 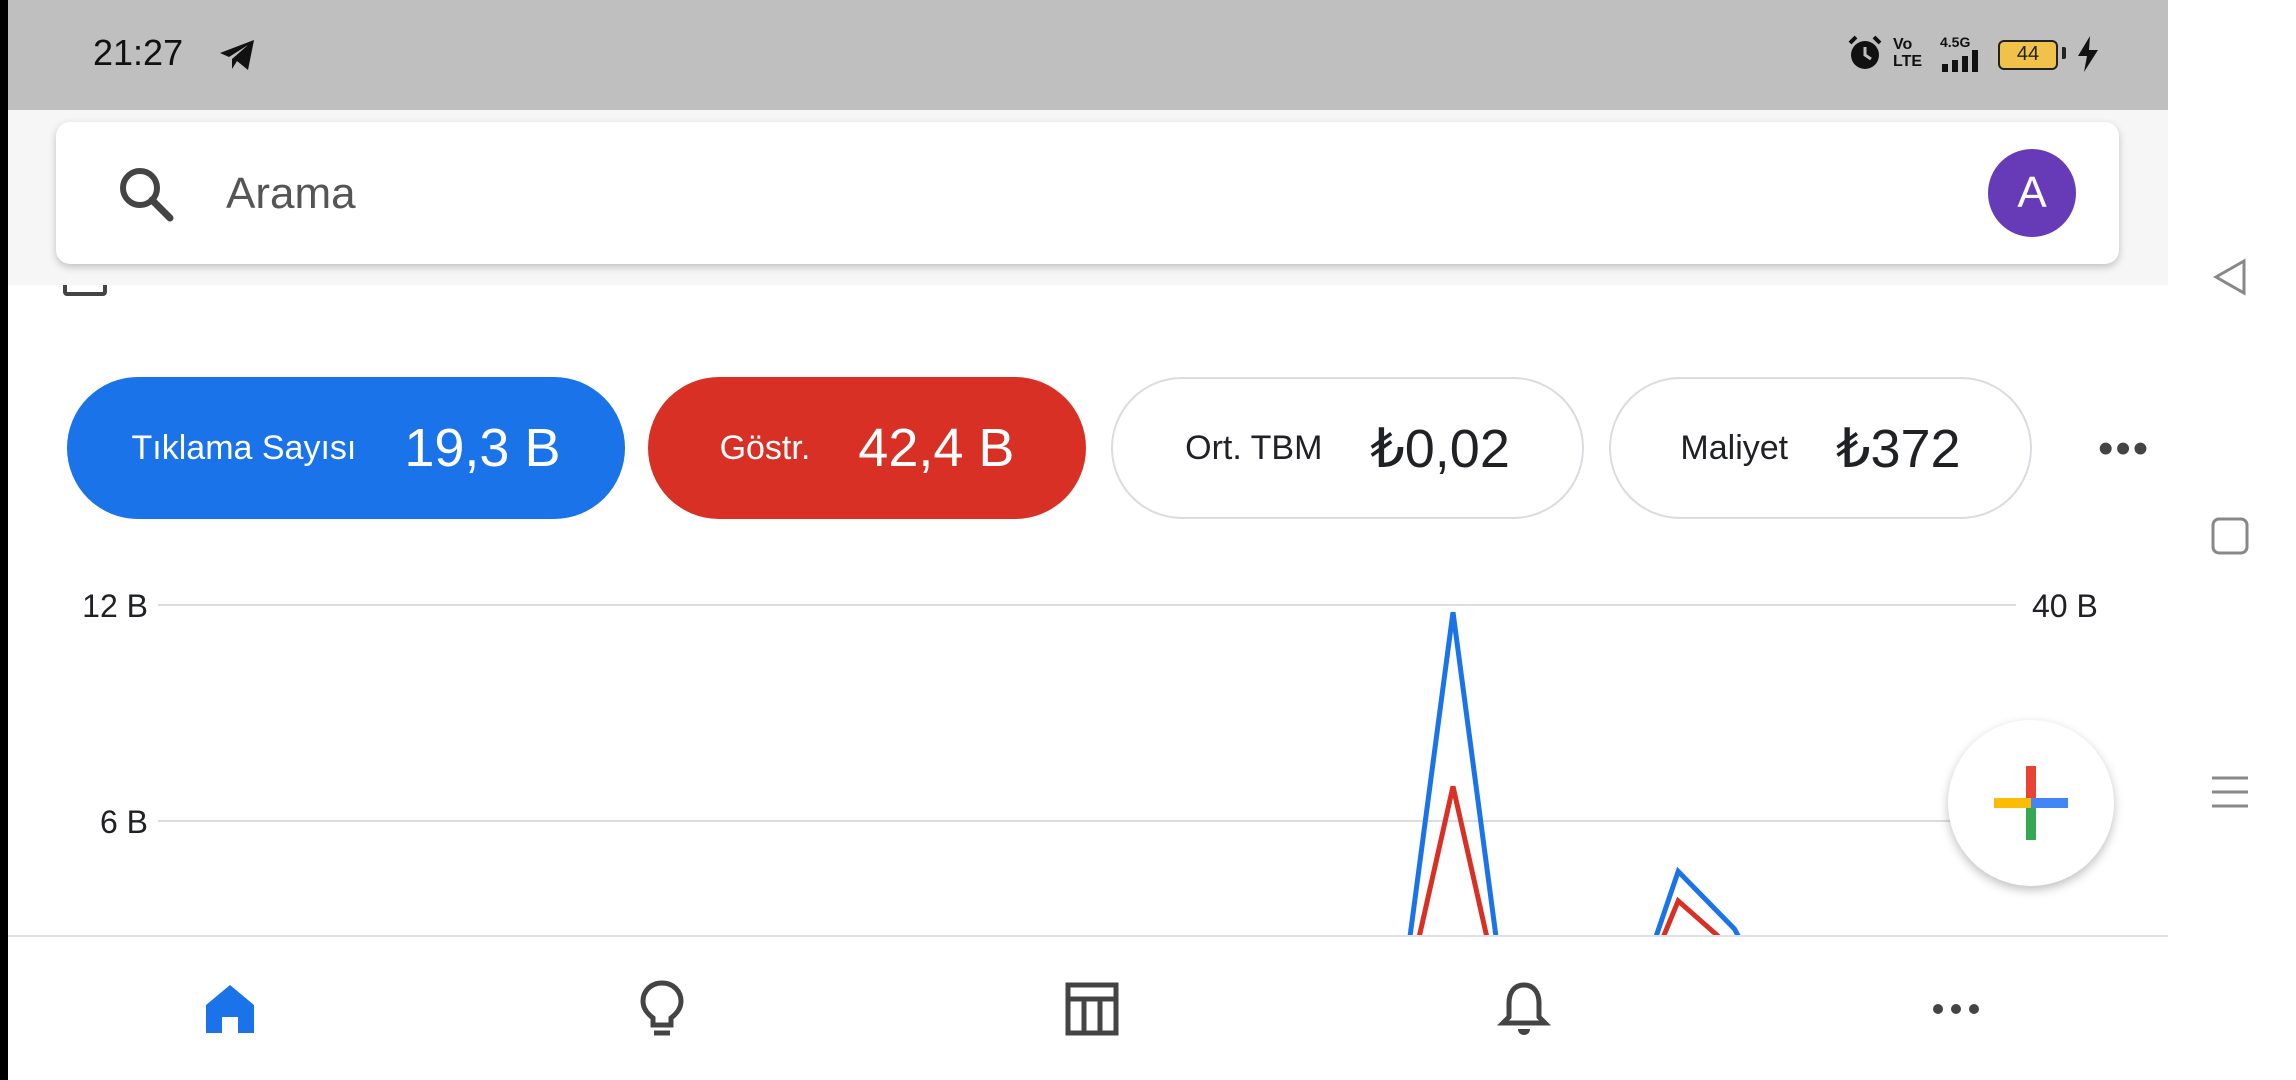 I want to click on metric-value: 19,3 B, so click(x=482, y=448).